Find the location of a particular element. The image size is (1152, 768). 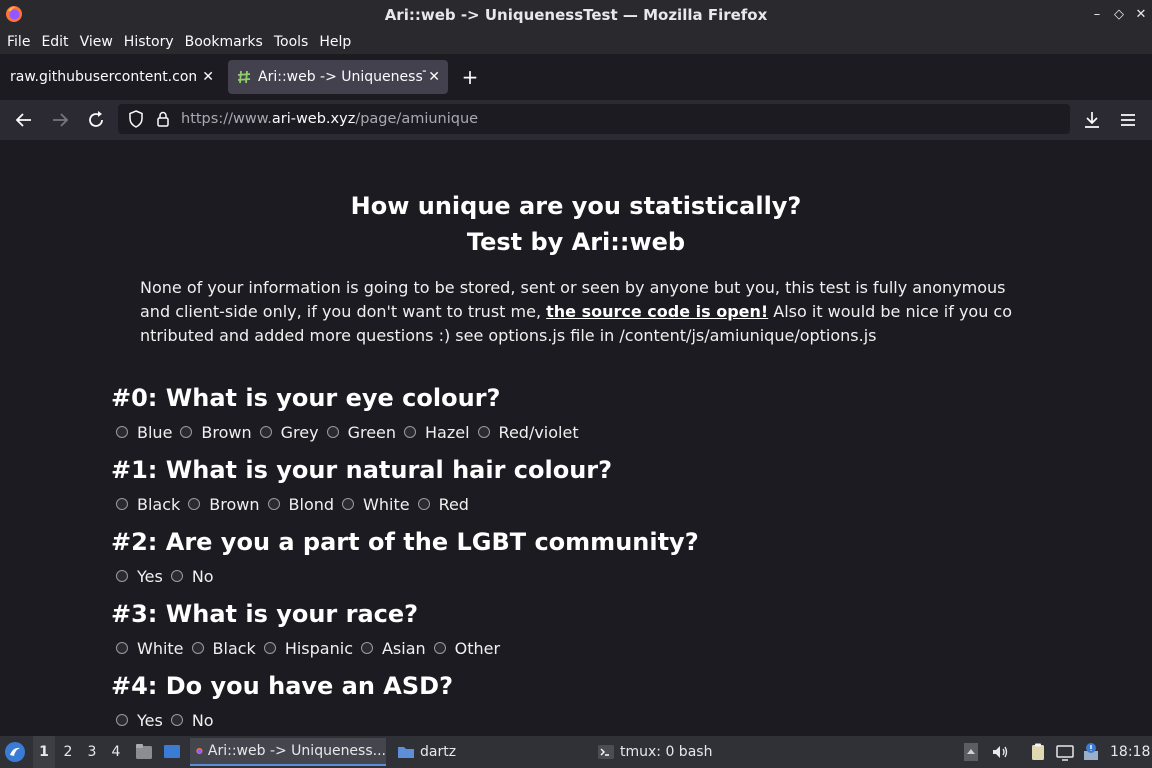

volume-icon is located at coordinates (1000, 752).